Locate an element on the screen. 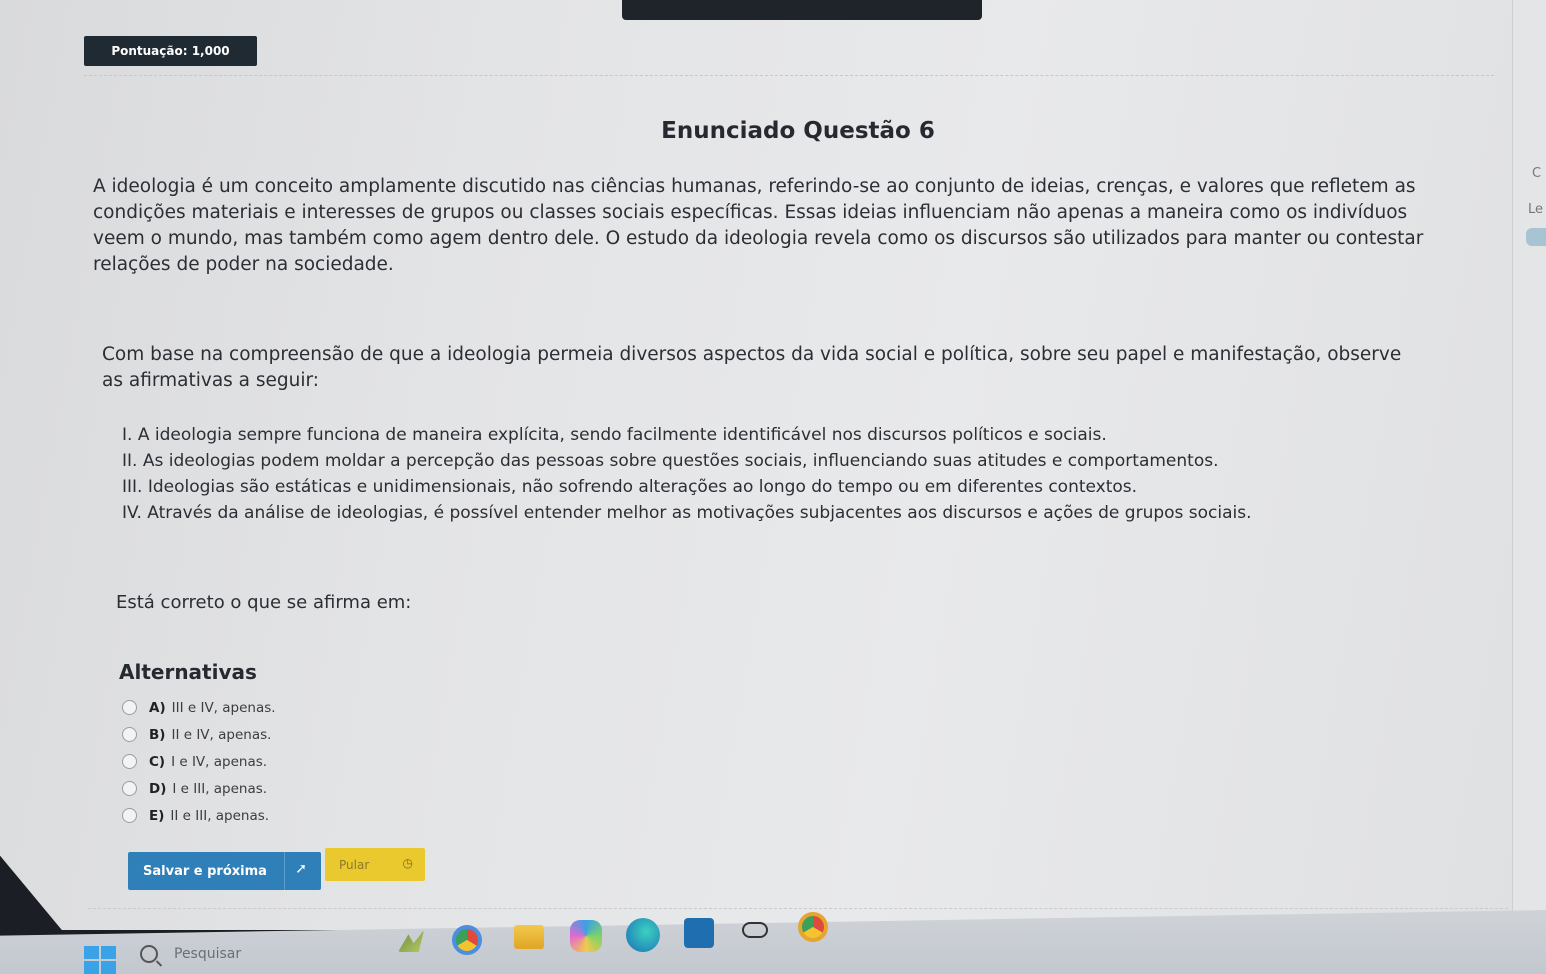 This screenshot has width=1546, height=974. footer-divider is located at coordinates (798, 909).